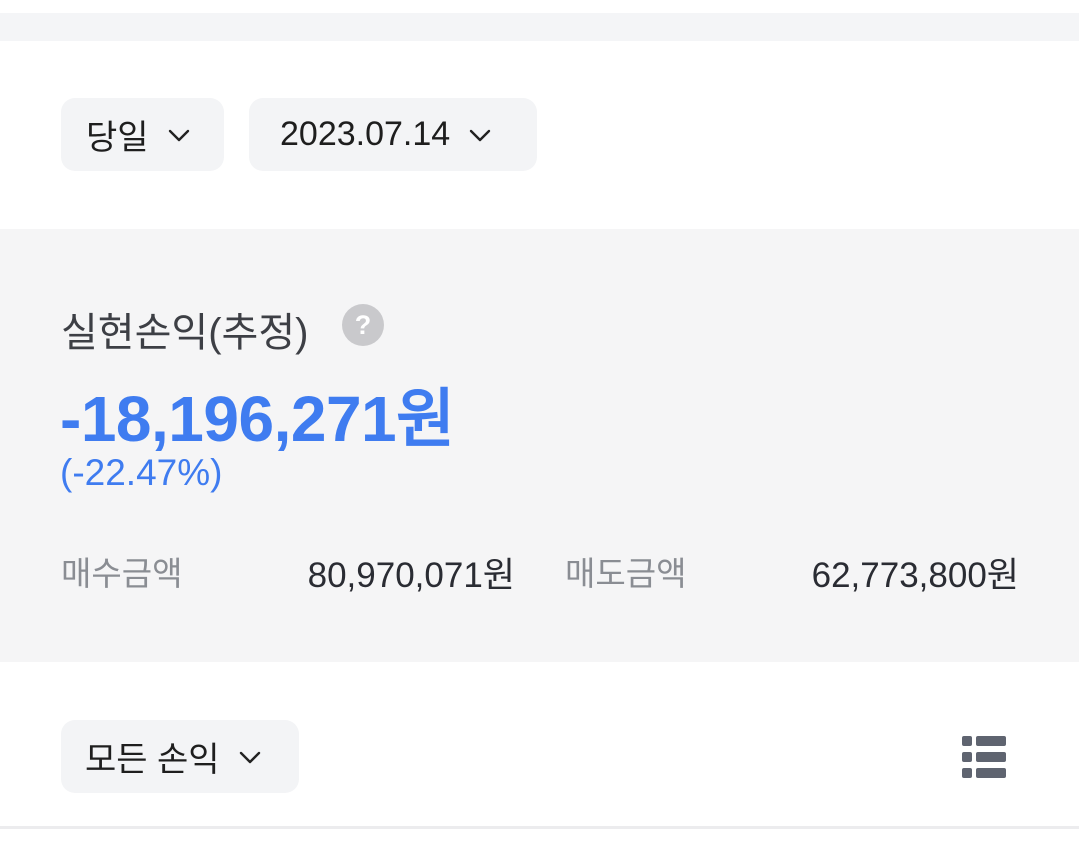 Image resolution: width=1079 pixels, height=845 pixels. I want to click on list-view-icon, so click(984, 757).